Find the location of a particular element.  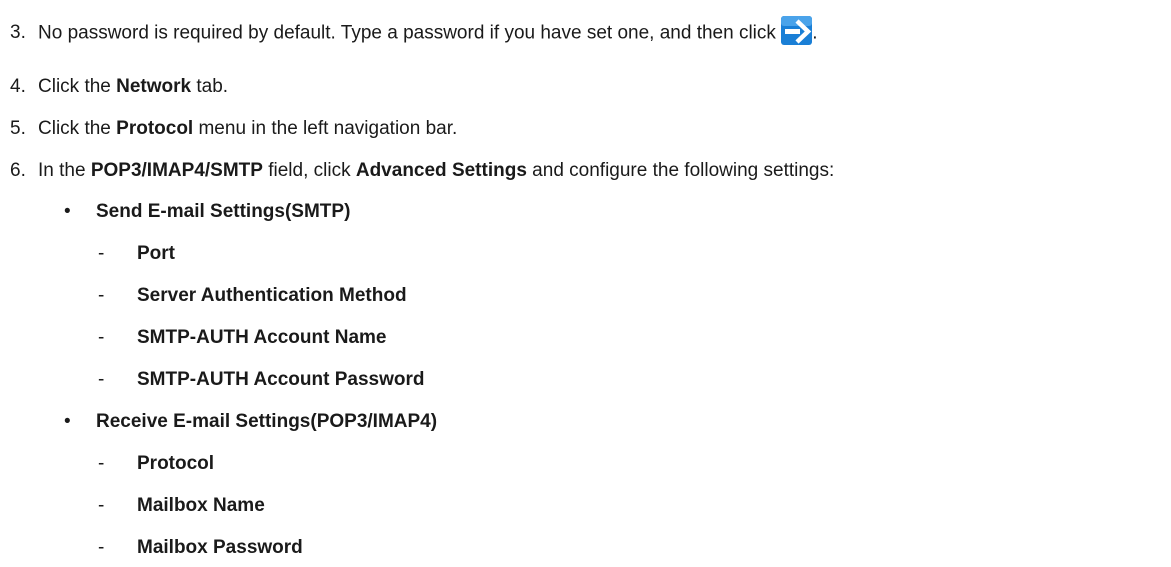

step-text-after: and configure the following settings: is located at coordinates (680, 170).